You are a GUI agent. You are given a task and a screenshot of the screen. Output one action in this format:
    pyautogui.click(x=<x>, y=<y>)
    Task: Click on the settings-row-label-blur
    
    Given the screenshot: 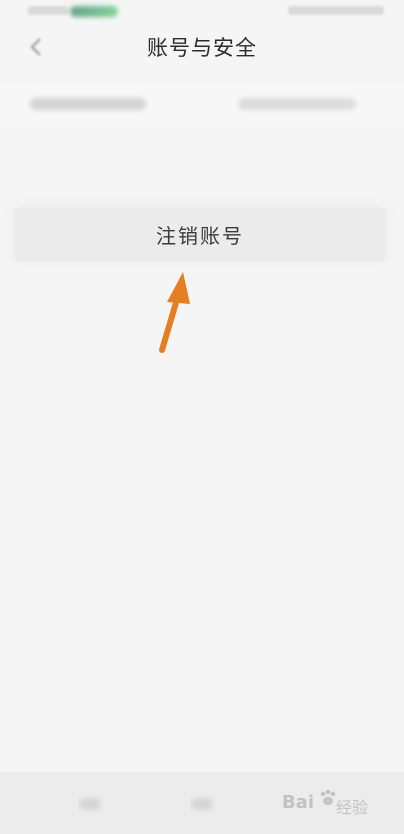 What is the action you would take?
    pyautogui.click(x=88, y=104)
    